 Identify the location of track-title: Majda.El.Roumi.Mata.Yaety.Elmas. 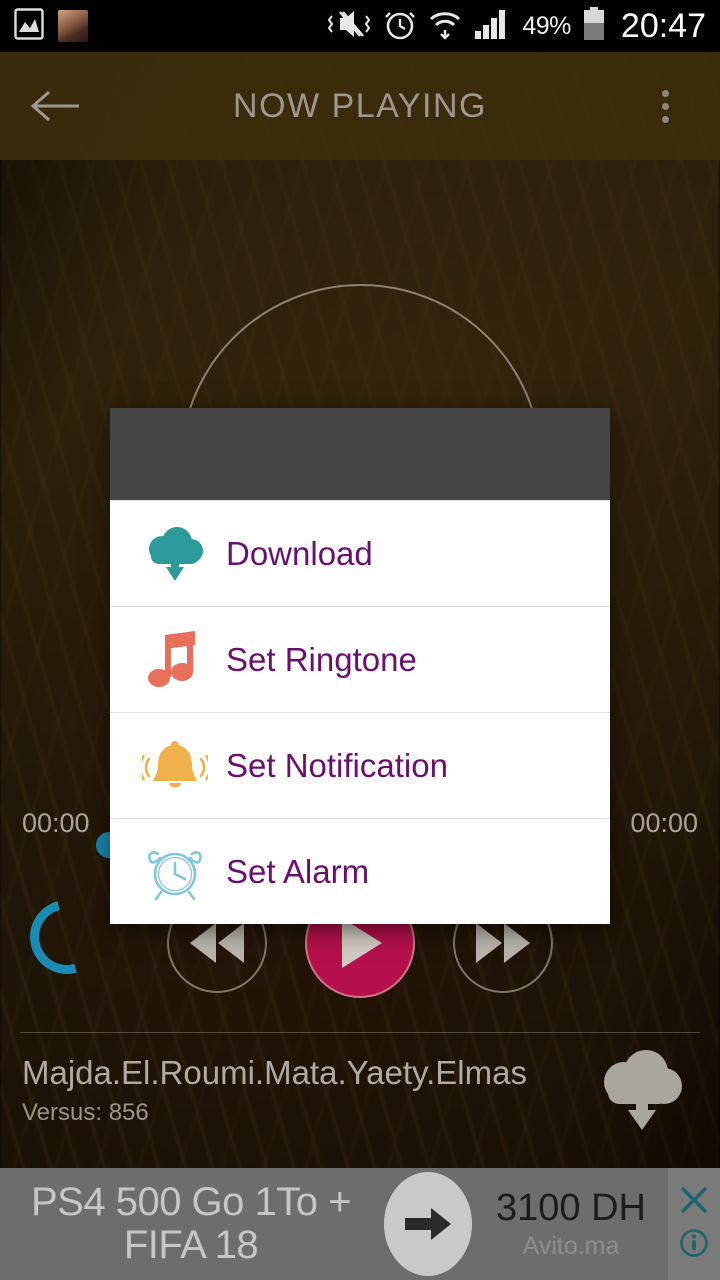
(274, 1072).